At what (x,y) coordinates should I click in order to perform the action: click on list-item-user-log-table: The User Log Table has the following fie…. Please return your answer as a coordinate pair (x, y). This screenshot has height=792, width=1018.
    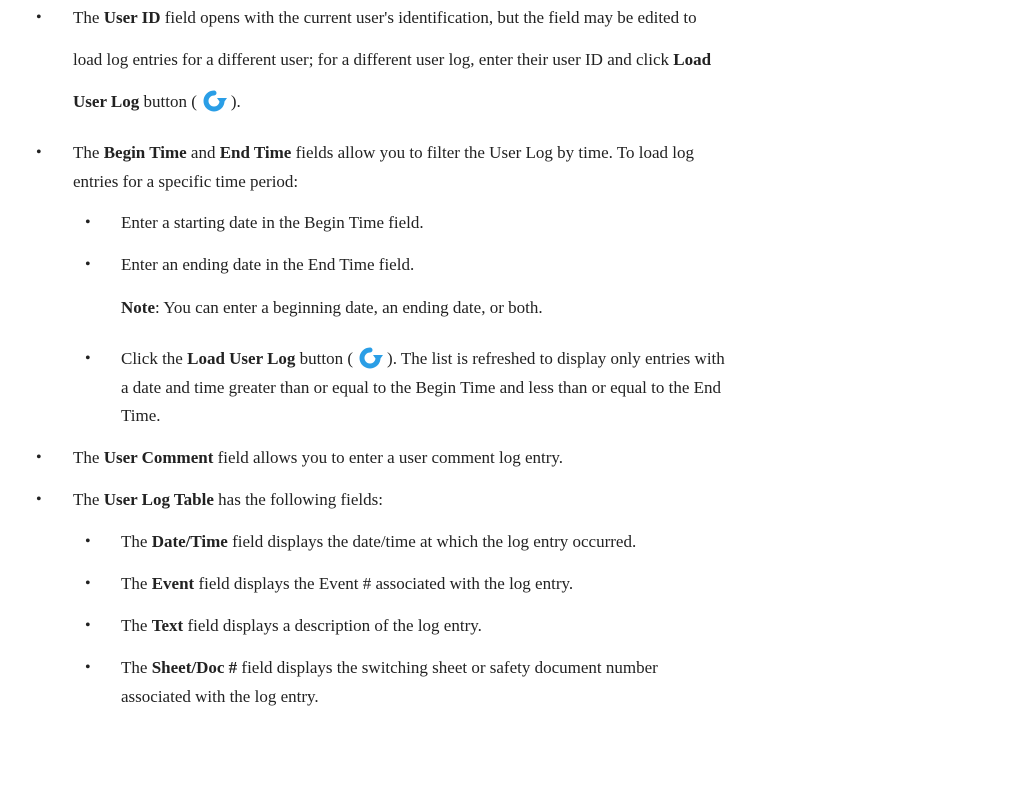
    Looking at the image, I should click on (228, 499).